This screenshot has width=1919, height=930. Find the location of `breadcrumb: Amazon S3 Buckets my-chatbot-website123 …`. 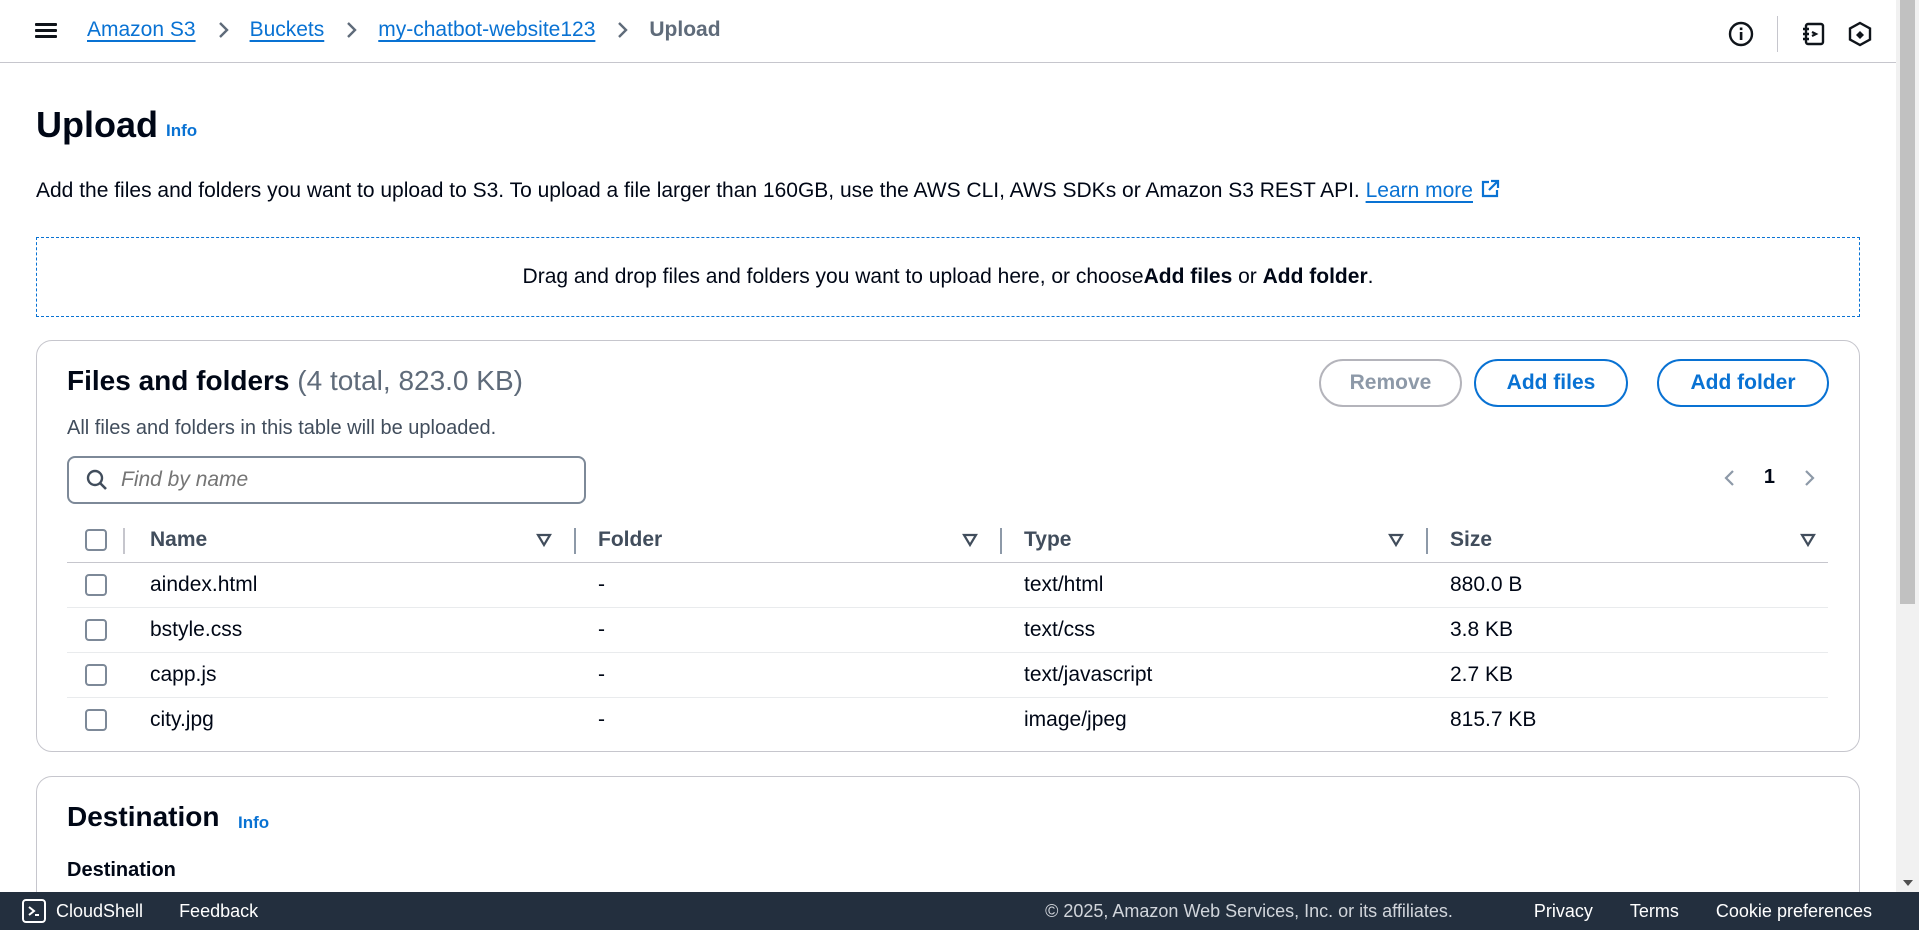

breadcrumb: Amazon S3 Buckets my-chatbot-website123 … is located at coordinates (404, 30).